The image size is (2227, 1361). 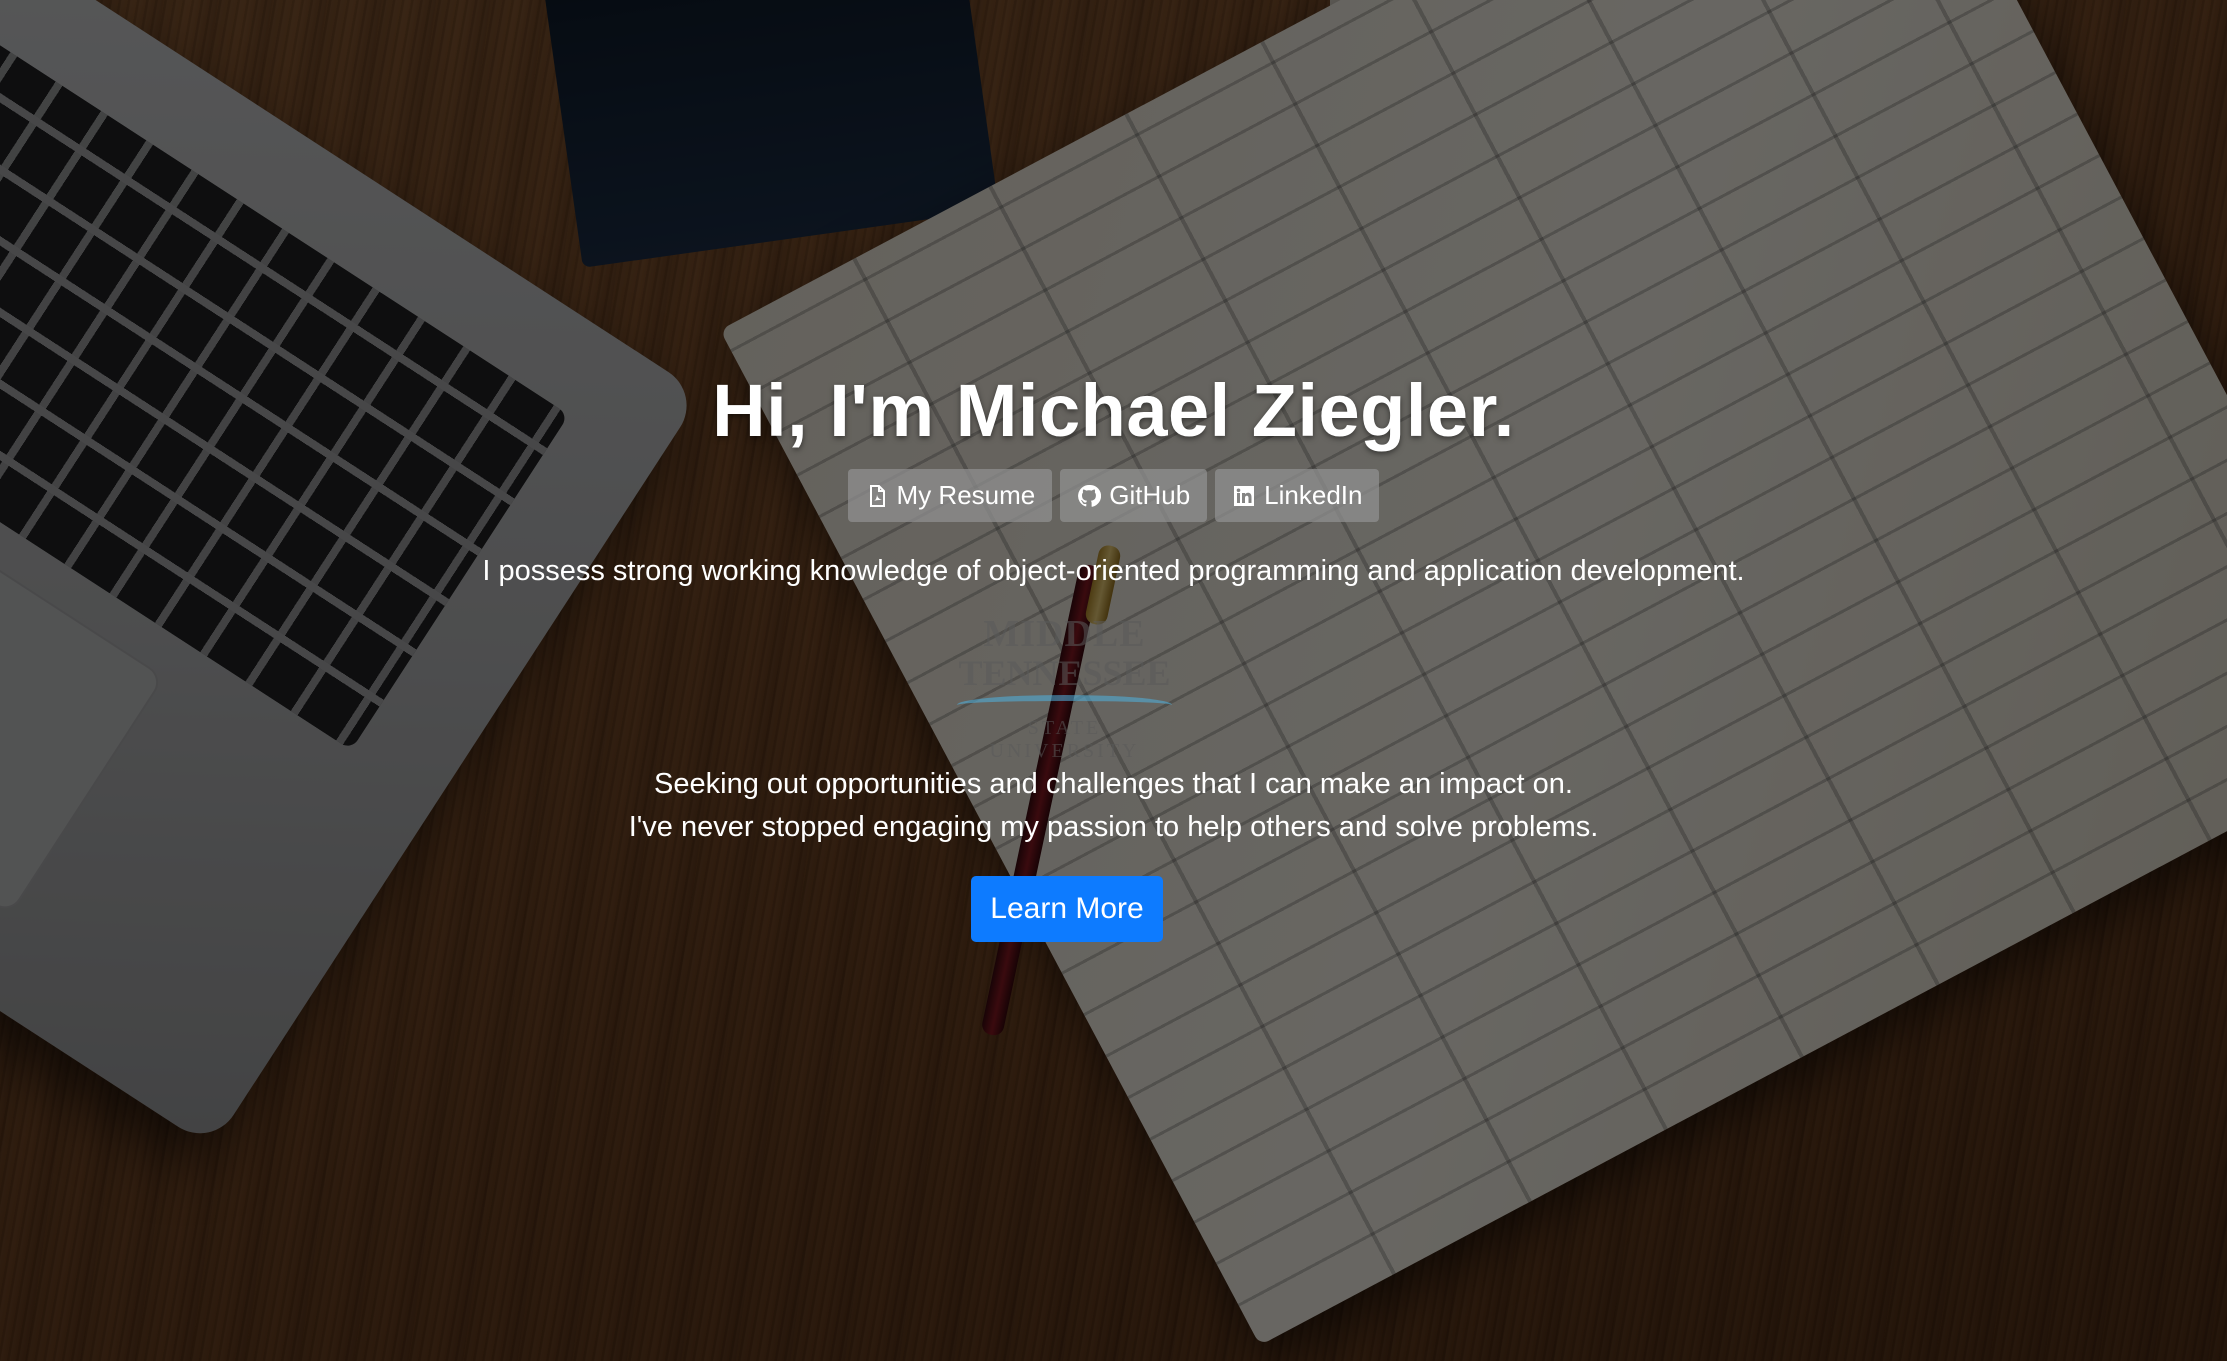 What do you see at coordinates (966, 495) in the screenshot?
I see `resume-button-label: My Resume` at bounding box center [966, 495].